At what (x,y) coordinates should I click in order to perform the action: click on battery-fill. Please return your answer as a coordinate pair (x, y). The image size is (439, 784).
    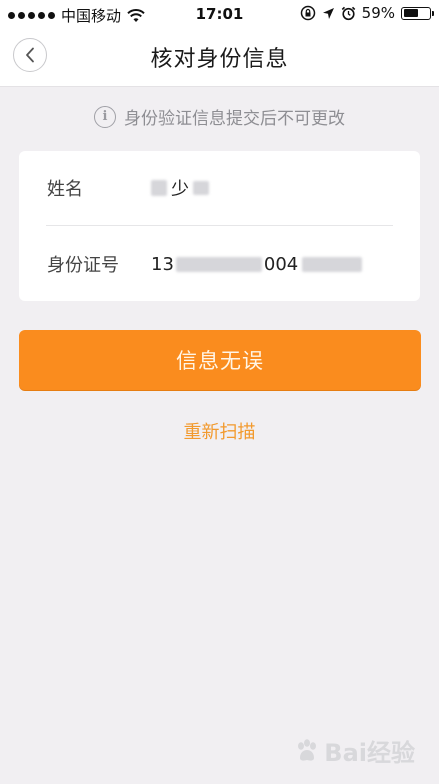
    Looking at the image, I should click on (410, 13).